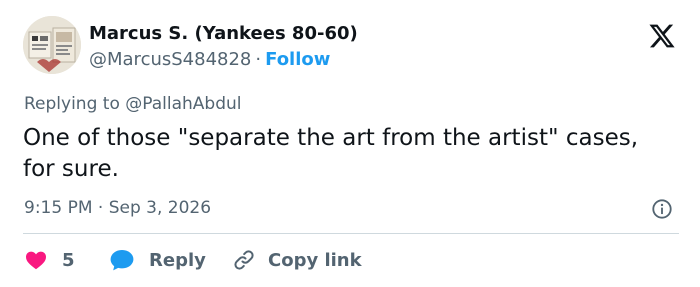 Image resolution: width=700 pixels, height=287 pixels. I want to click on link-icon, so click(244, 260).